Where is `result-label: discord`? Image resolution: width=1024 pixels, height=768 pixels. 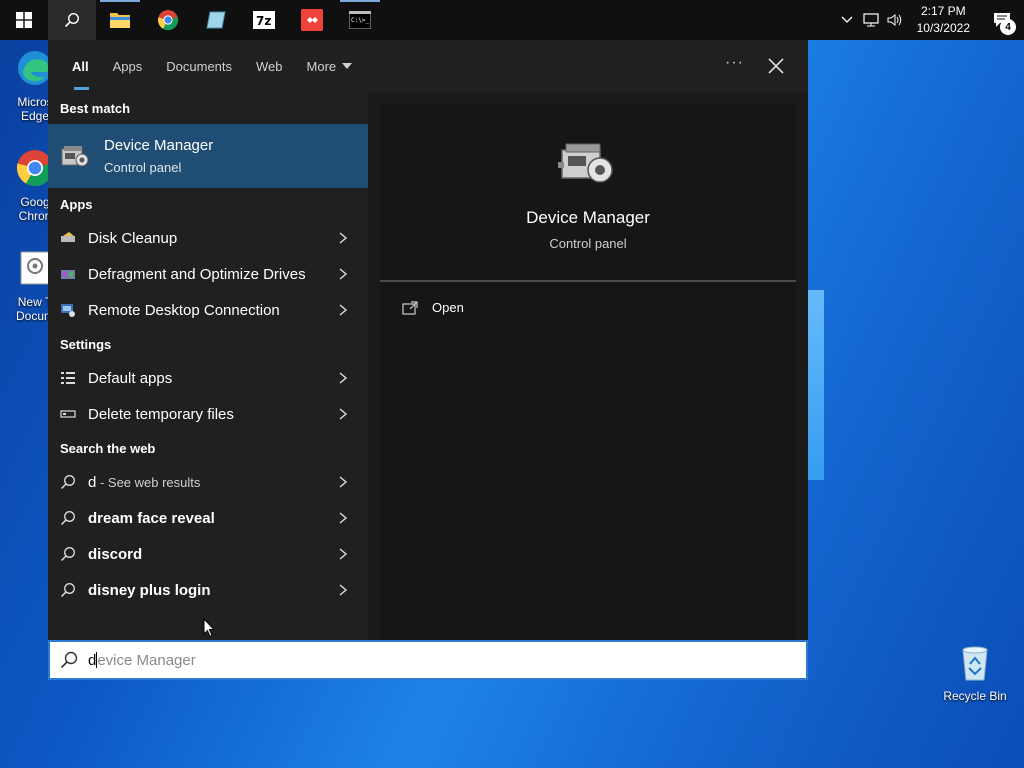
result-label: discord is located at coordinates (115, 554).